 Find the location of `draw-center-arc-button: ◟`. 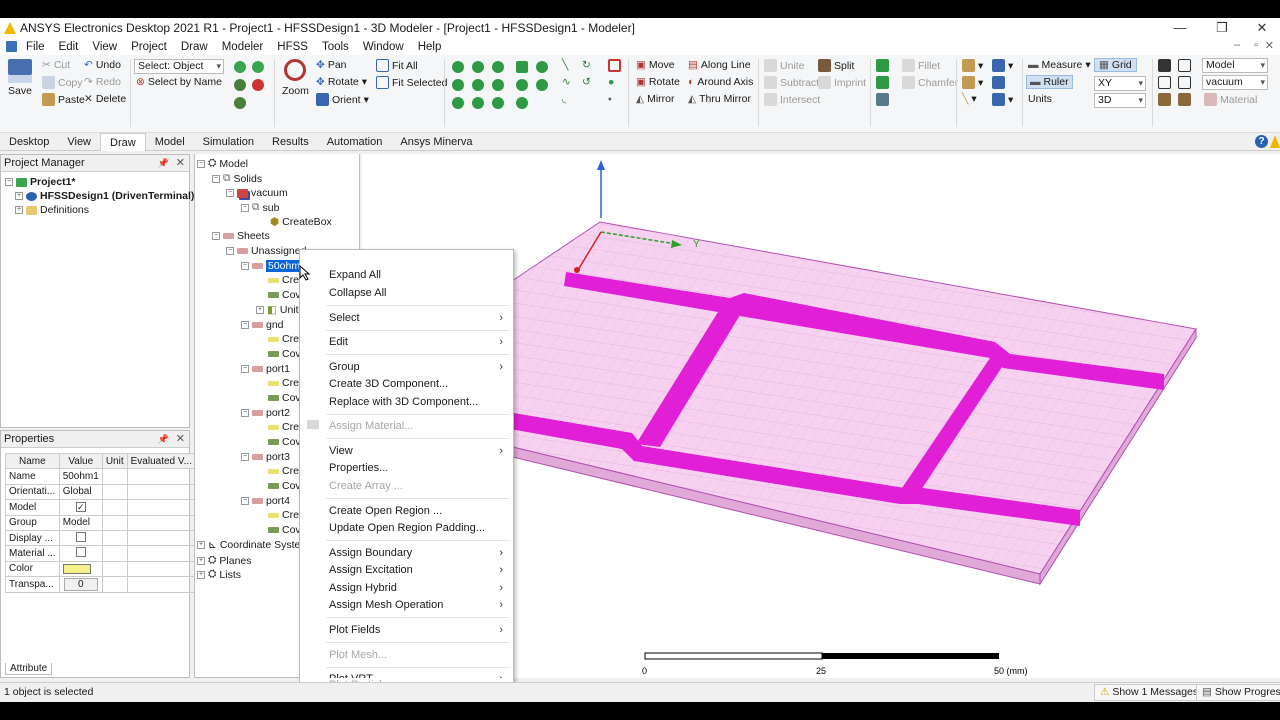

draw-center-arc-button: ◟ is located at coordinates (564, 99).